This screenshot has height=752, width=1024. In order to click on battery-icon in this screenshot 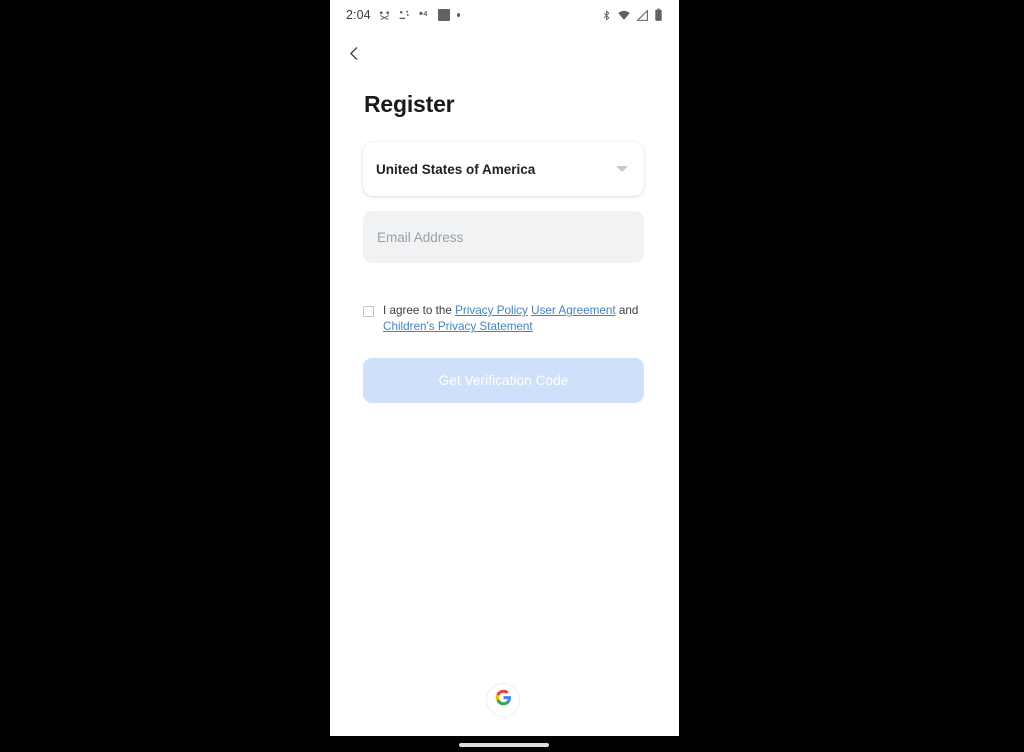, I will do `click(658, 15)`.